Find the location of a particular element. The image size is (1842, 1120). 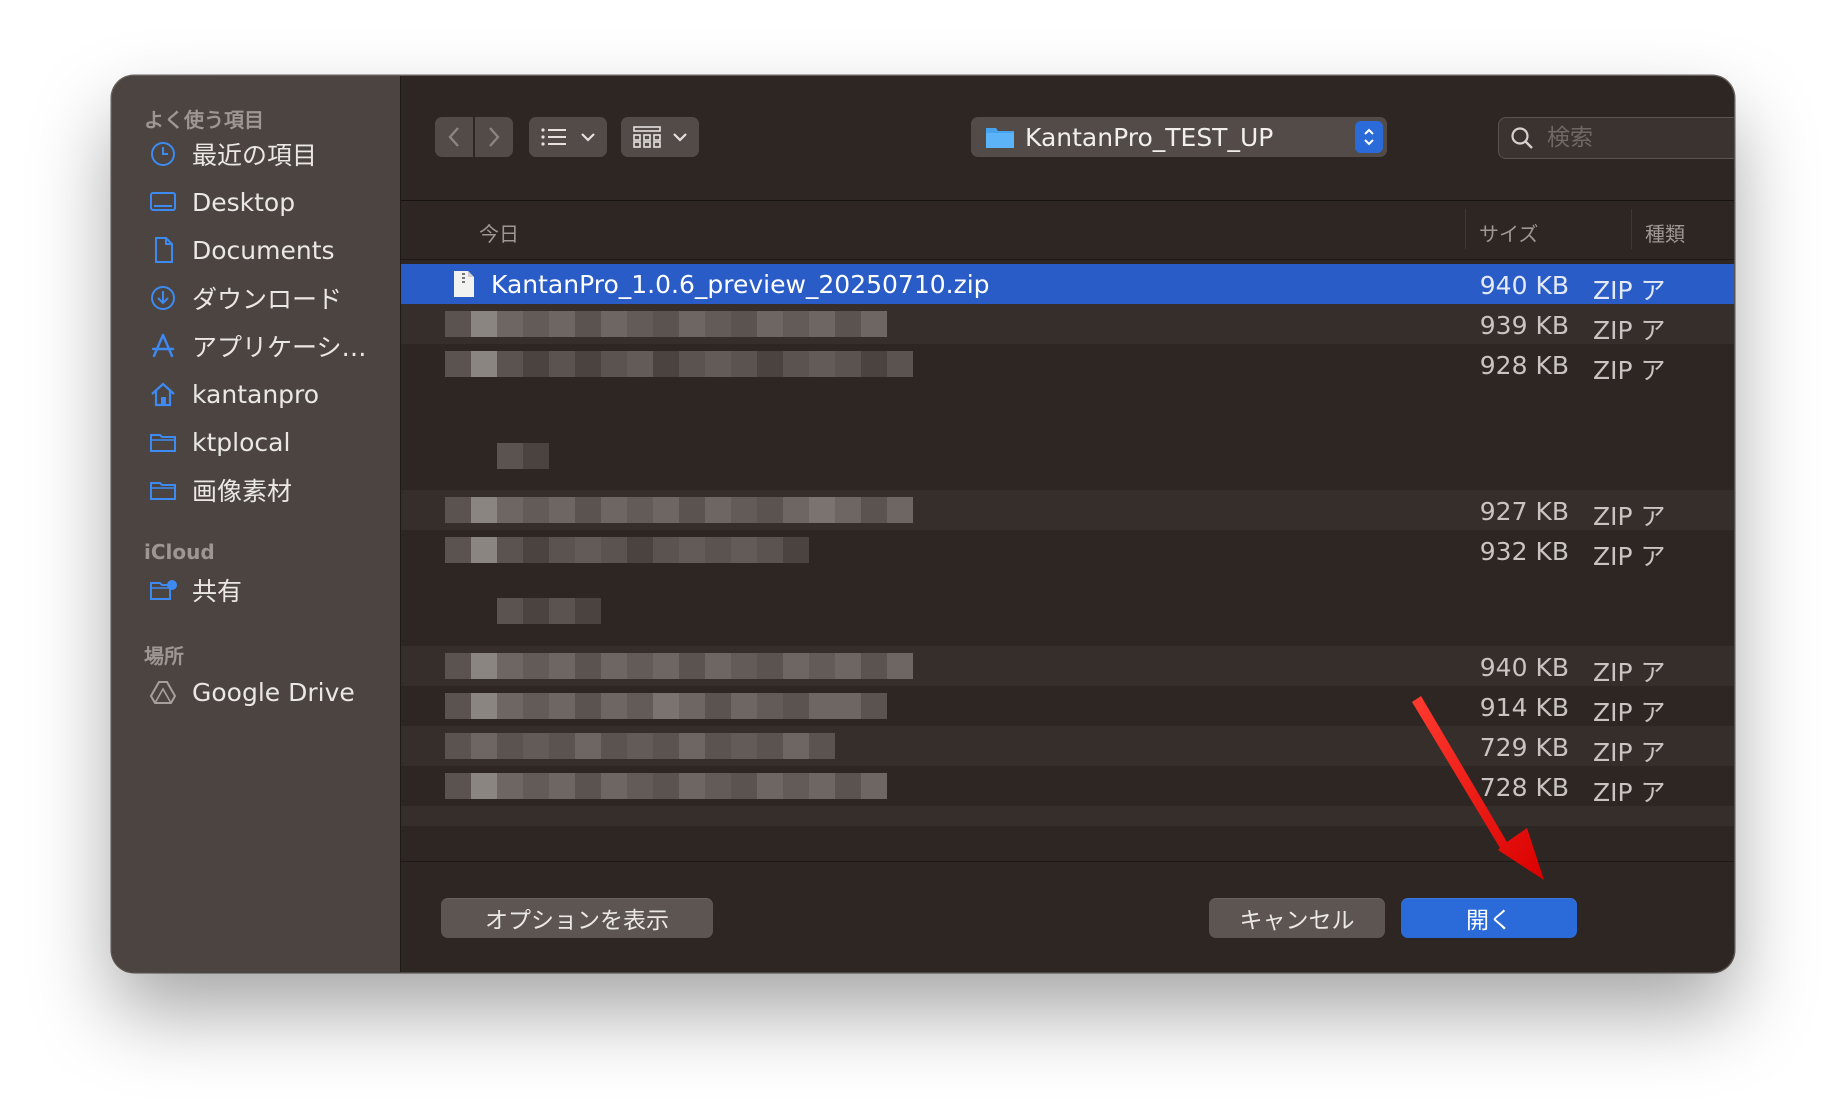

sidebar-item-label: kantanpro is located at coordinates (256, 394).